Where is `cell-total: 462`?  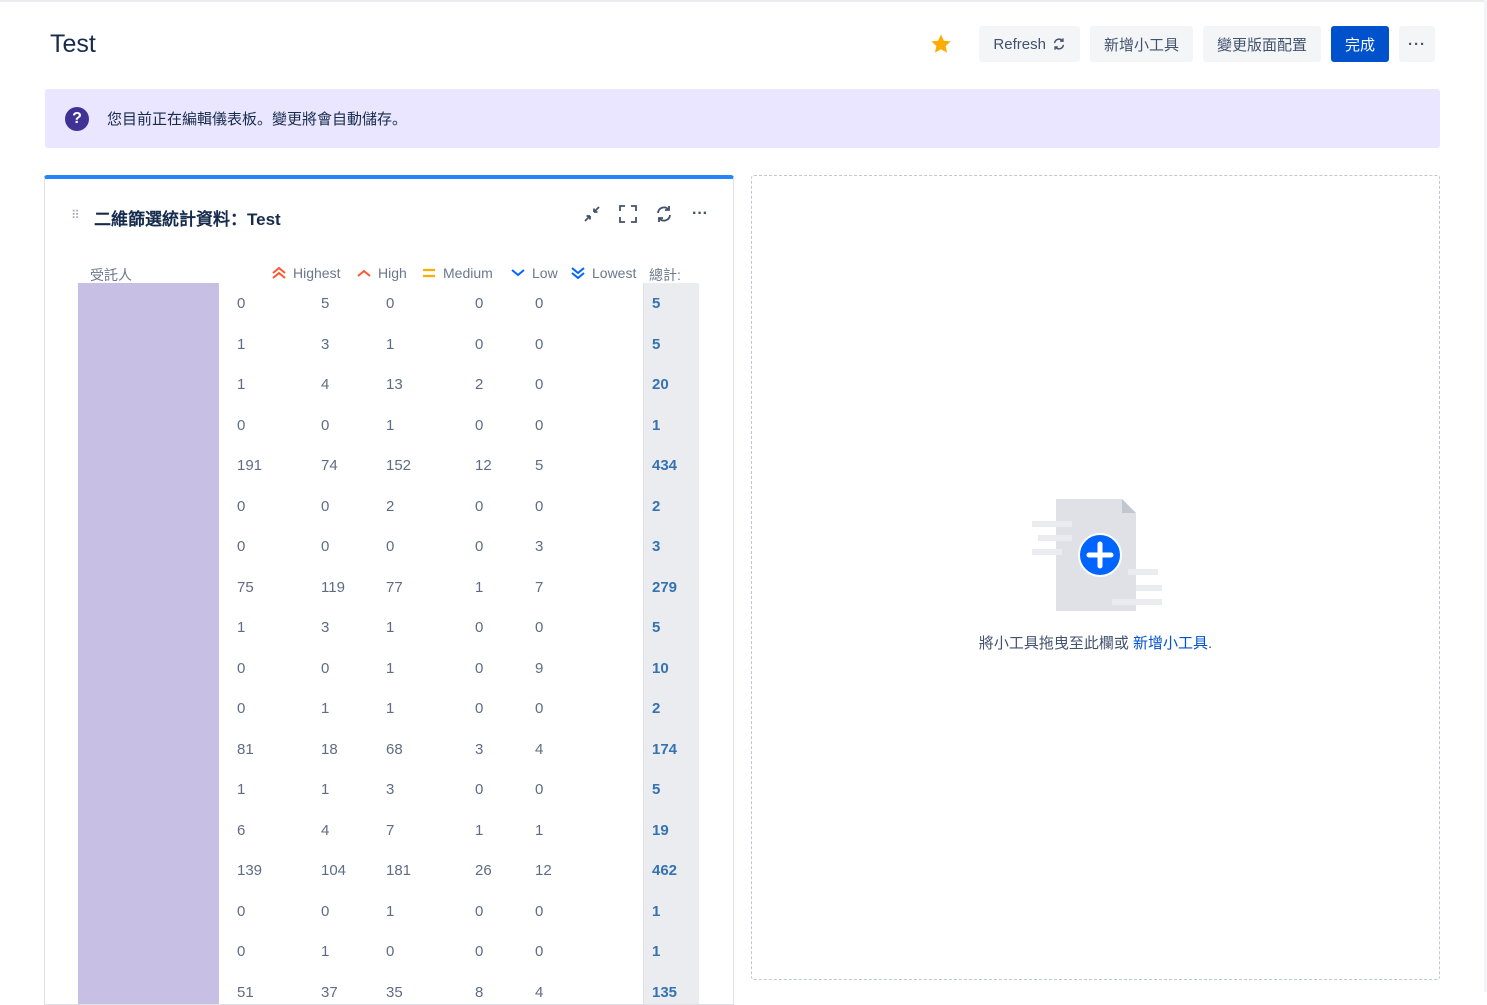
cell-total: 462 is located at coordinates (664, 870).